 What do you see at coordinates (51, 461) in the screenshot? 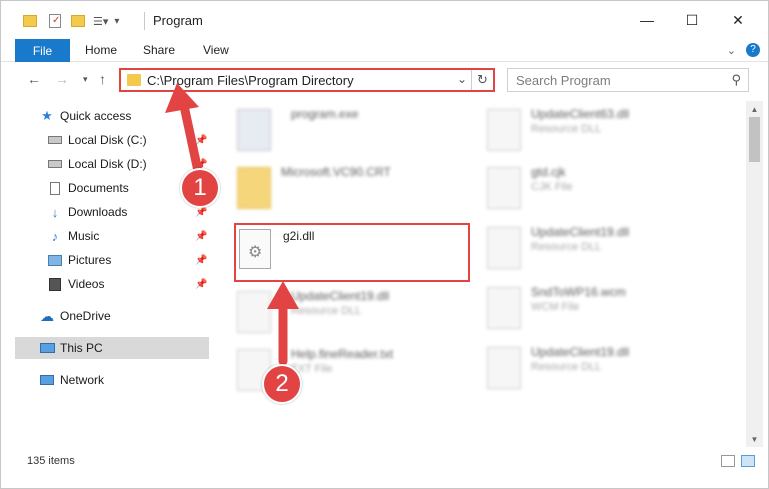
I see `item-count: 135 items` at bounding box center [51, 461].